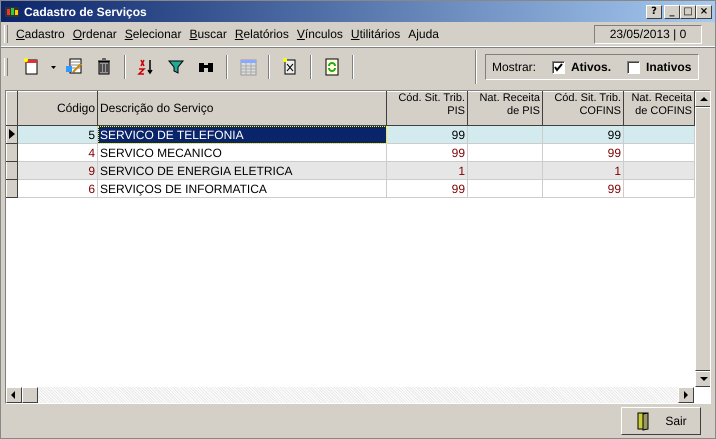 The image size is (716, 439). What do you see at coordinates (208, 34) in the screenshot?
I see `menu-item: Buscar` at bounding box center [208, 34].